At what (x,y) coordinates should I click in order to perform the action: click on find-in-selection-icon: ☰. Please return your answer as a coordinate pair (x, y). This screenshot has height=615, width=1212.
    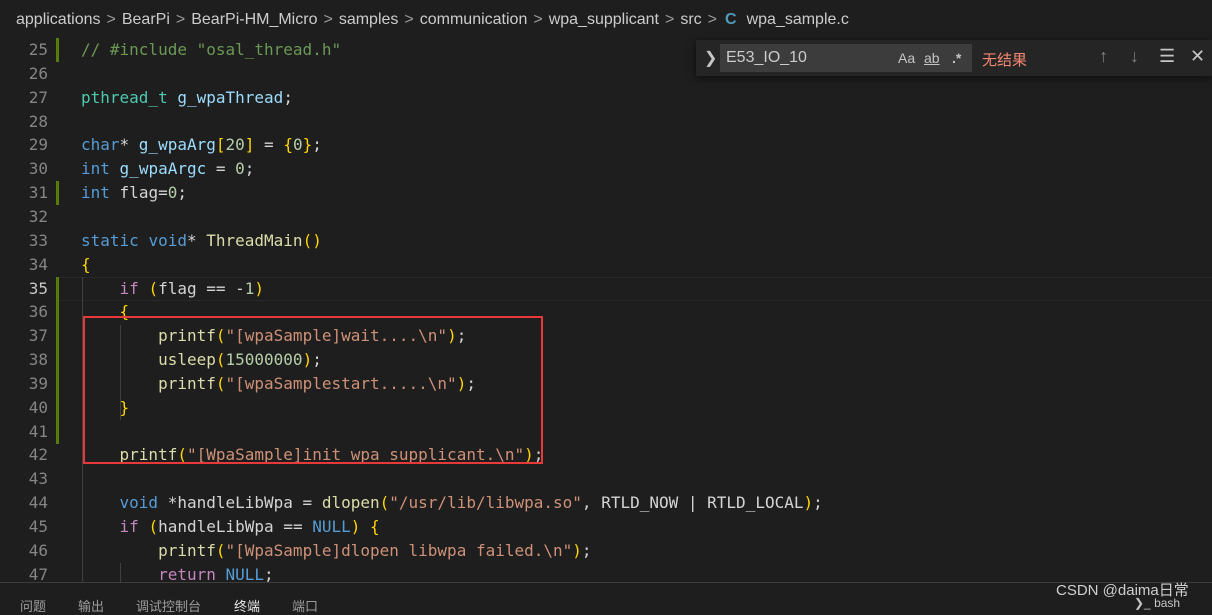
    Looking at the image, I should click on (1167, 56).